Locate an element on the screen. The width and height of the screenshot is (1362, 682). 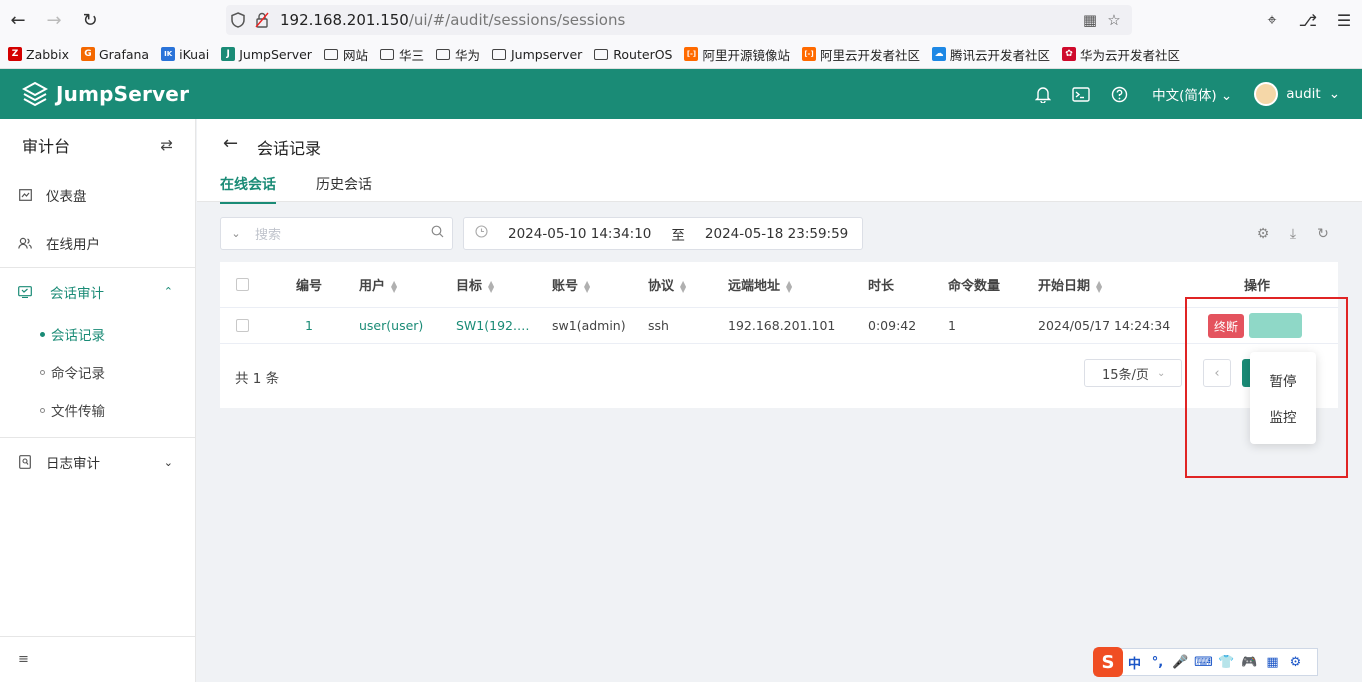
bookmark-item: J JumpServer is located at coordinates (266, 54).